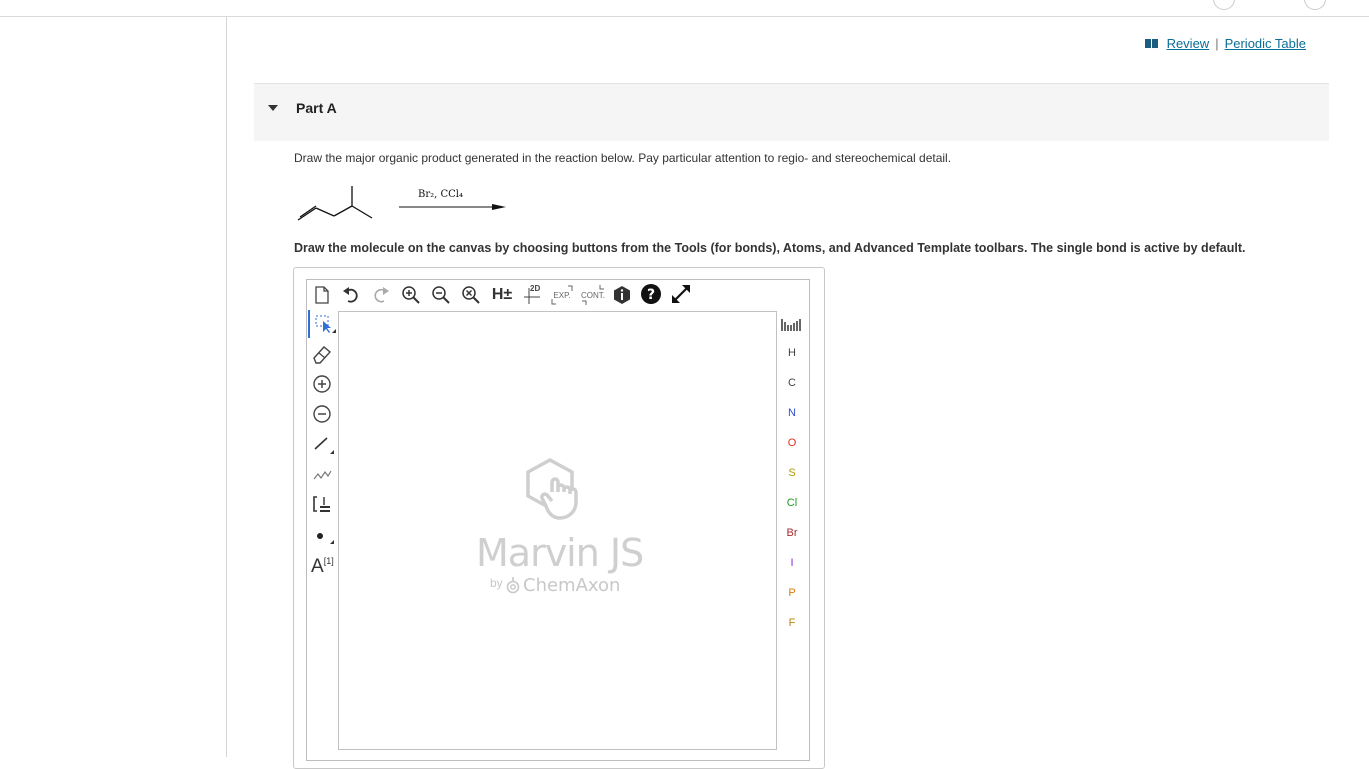 The width and height of the screenshot is (1369, 769). Describe the element at coordinates (552, 489) in the screenshot. I see `marvin-logo-icon` at that location.